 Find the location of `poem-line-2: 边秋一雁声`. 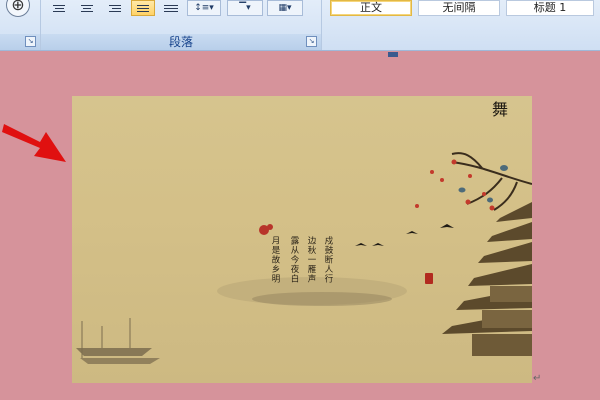

poem-line-2: 边秋一雁声 is located at coordinates (311, 260).